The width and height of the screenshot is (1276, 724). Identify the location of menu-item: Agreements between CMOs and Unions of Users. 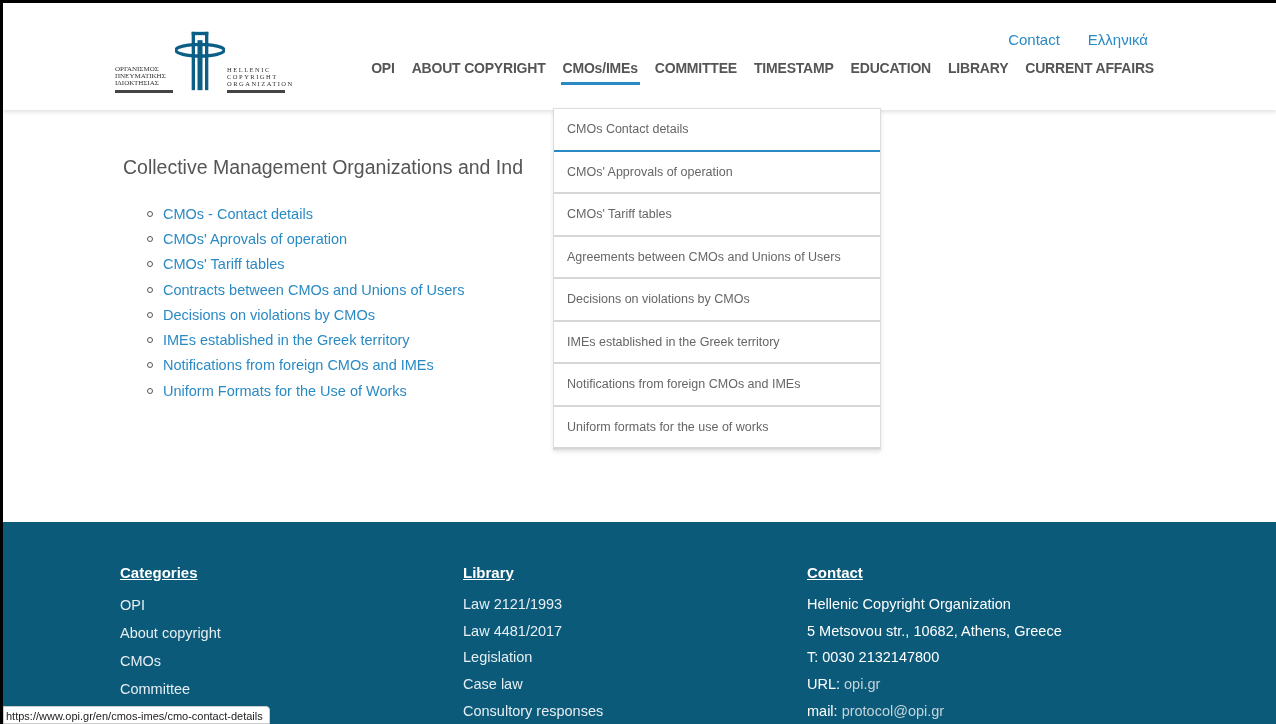
(717, 257).